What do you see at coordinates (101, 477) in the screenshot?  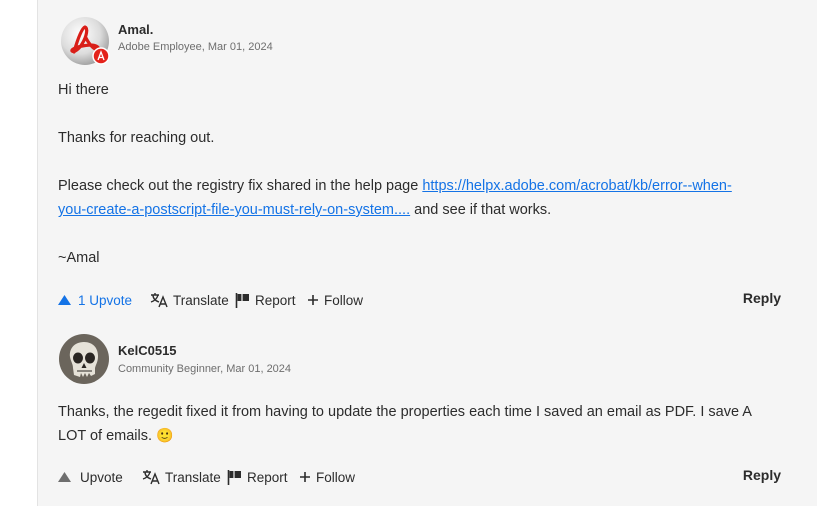 I see `upvote-label: Upvote` at bounding box center [101, 477].